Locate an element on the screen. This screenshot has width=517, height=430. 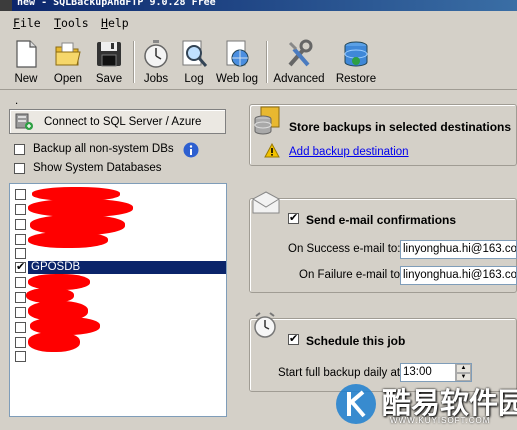
show-system-databases-label: Show System Databases is located at coordinates (97, 168).